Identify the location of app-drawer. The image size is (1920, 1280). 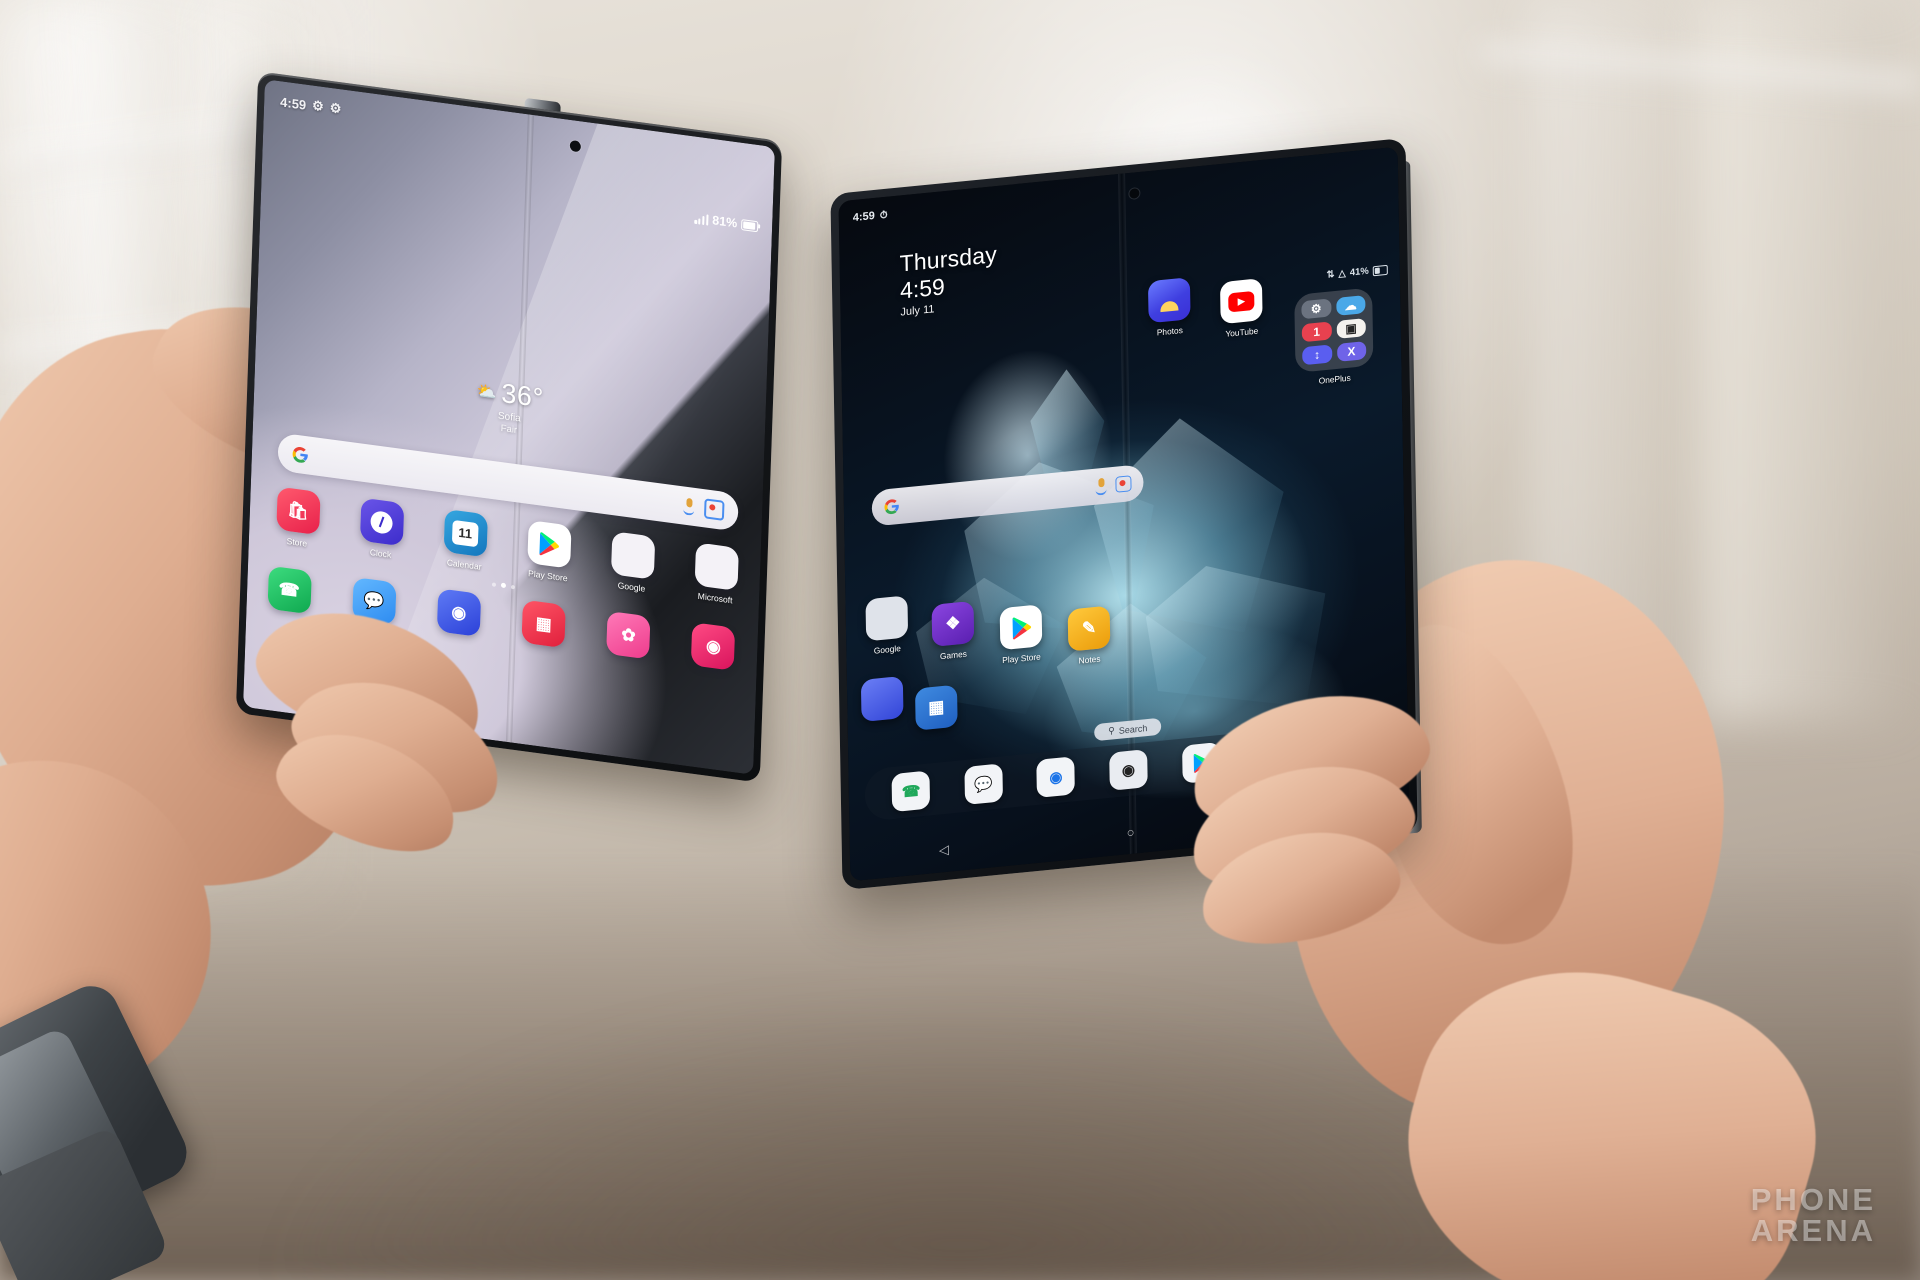
(882, 699).